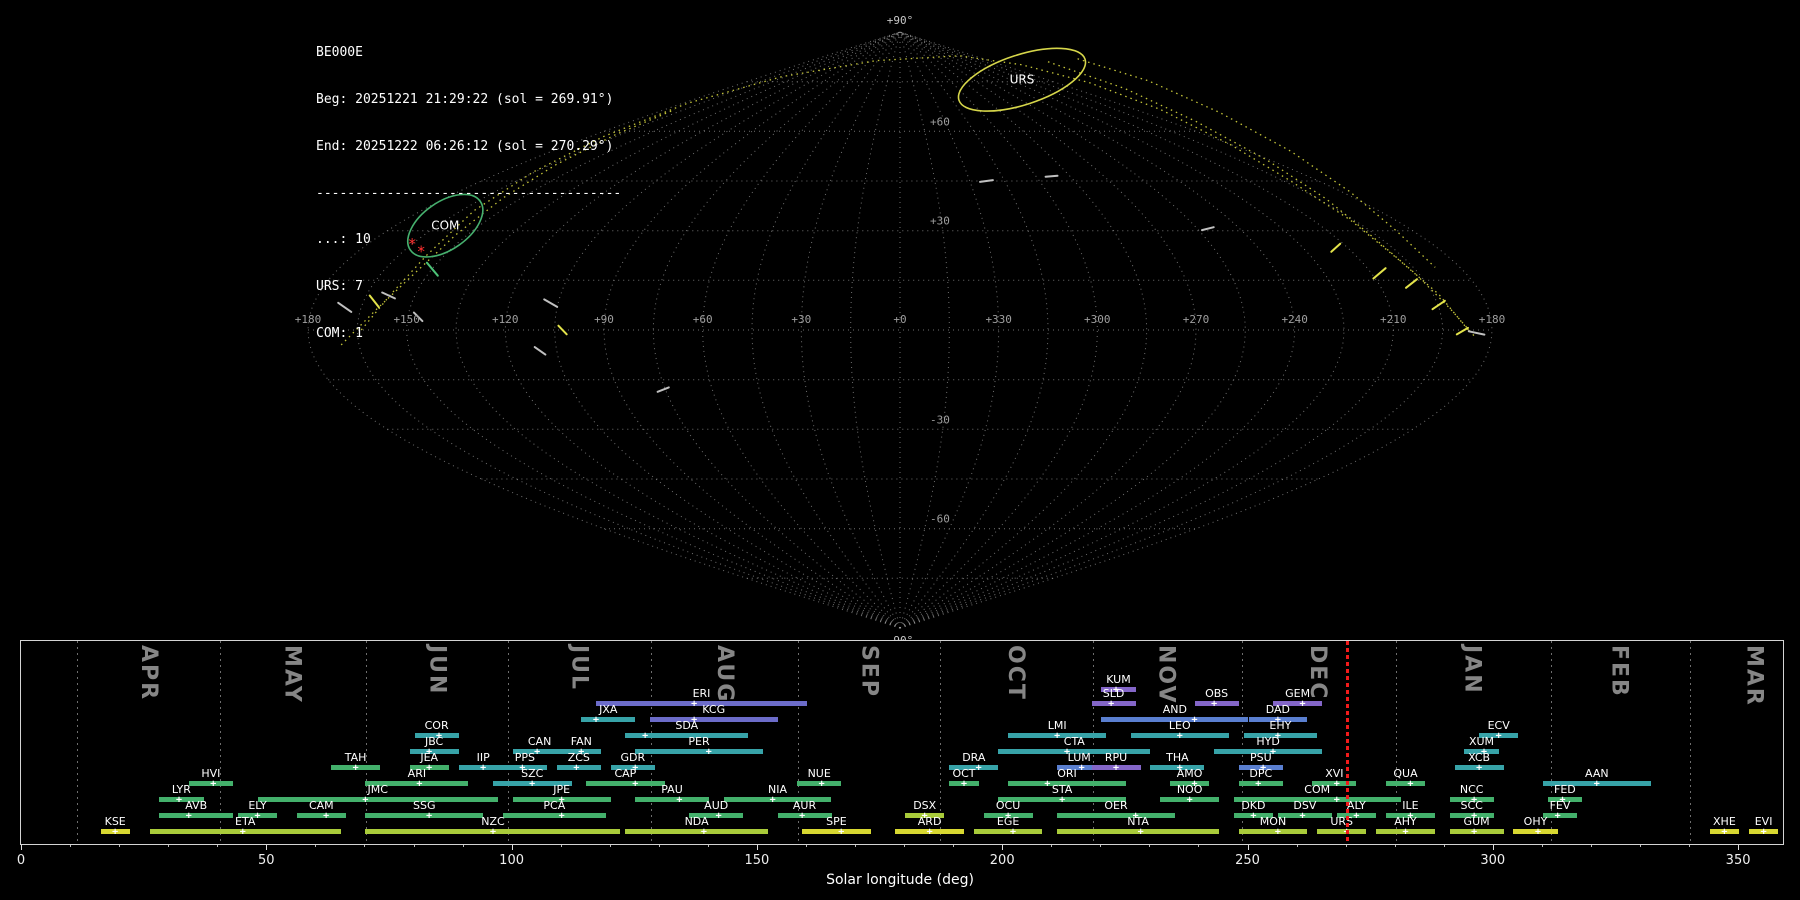  I want to click on ra-tick-label: +210, so click(1393, 319).